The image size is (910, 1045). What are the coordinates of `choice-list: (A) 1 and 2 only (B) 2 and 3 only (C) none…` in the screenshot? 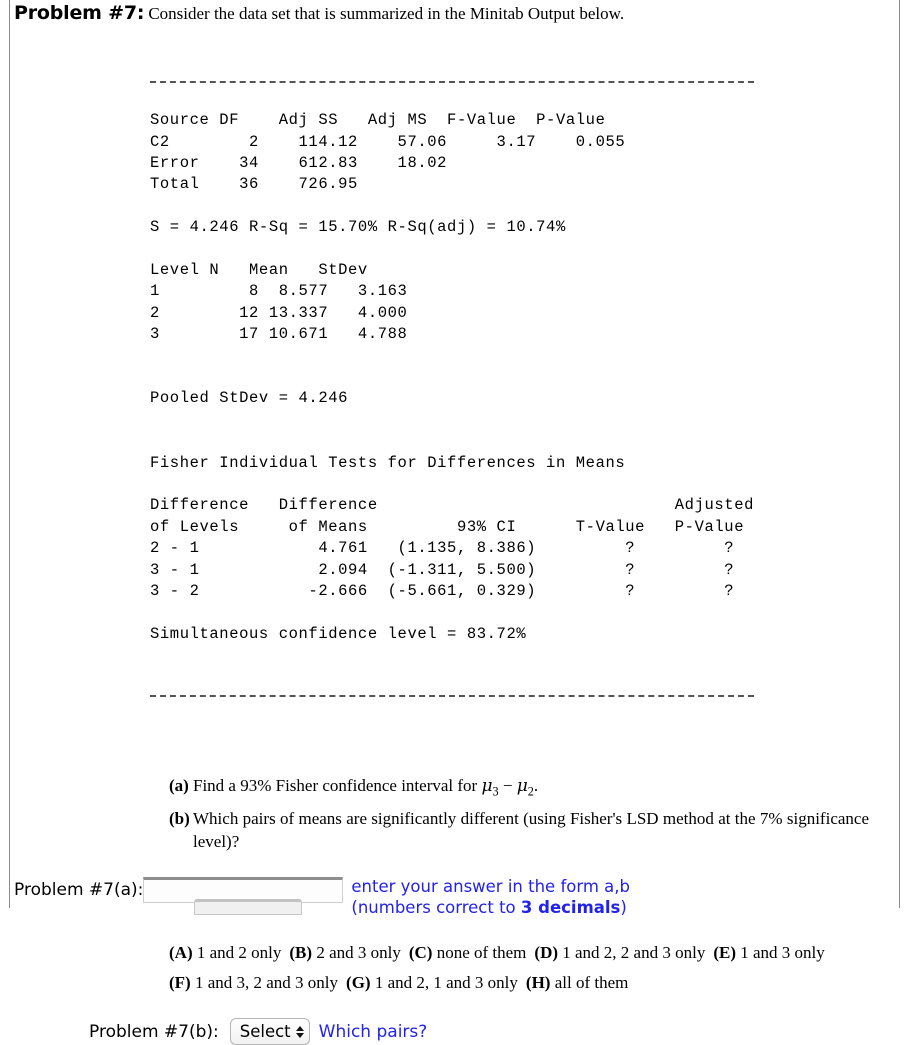 It's located at (539, 968).